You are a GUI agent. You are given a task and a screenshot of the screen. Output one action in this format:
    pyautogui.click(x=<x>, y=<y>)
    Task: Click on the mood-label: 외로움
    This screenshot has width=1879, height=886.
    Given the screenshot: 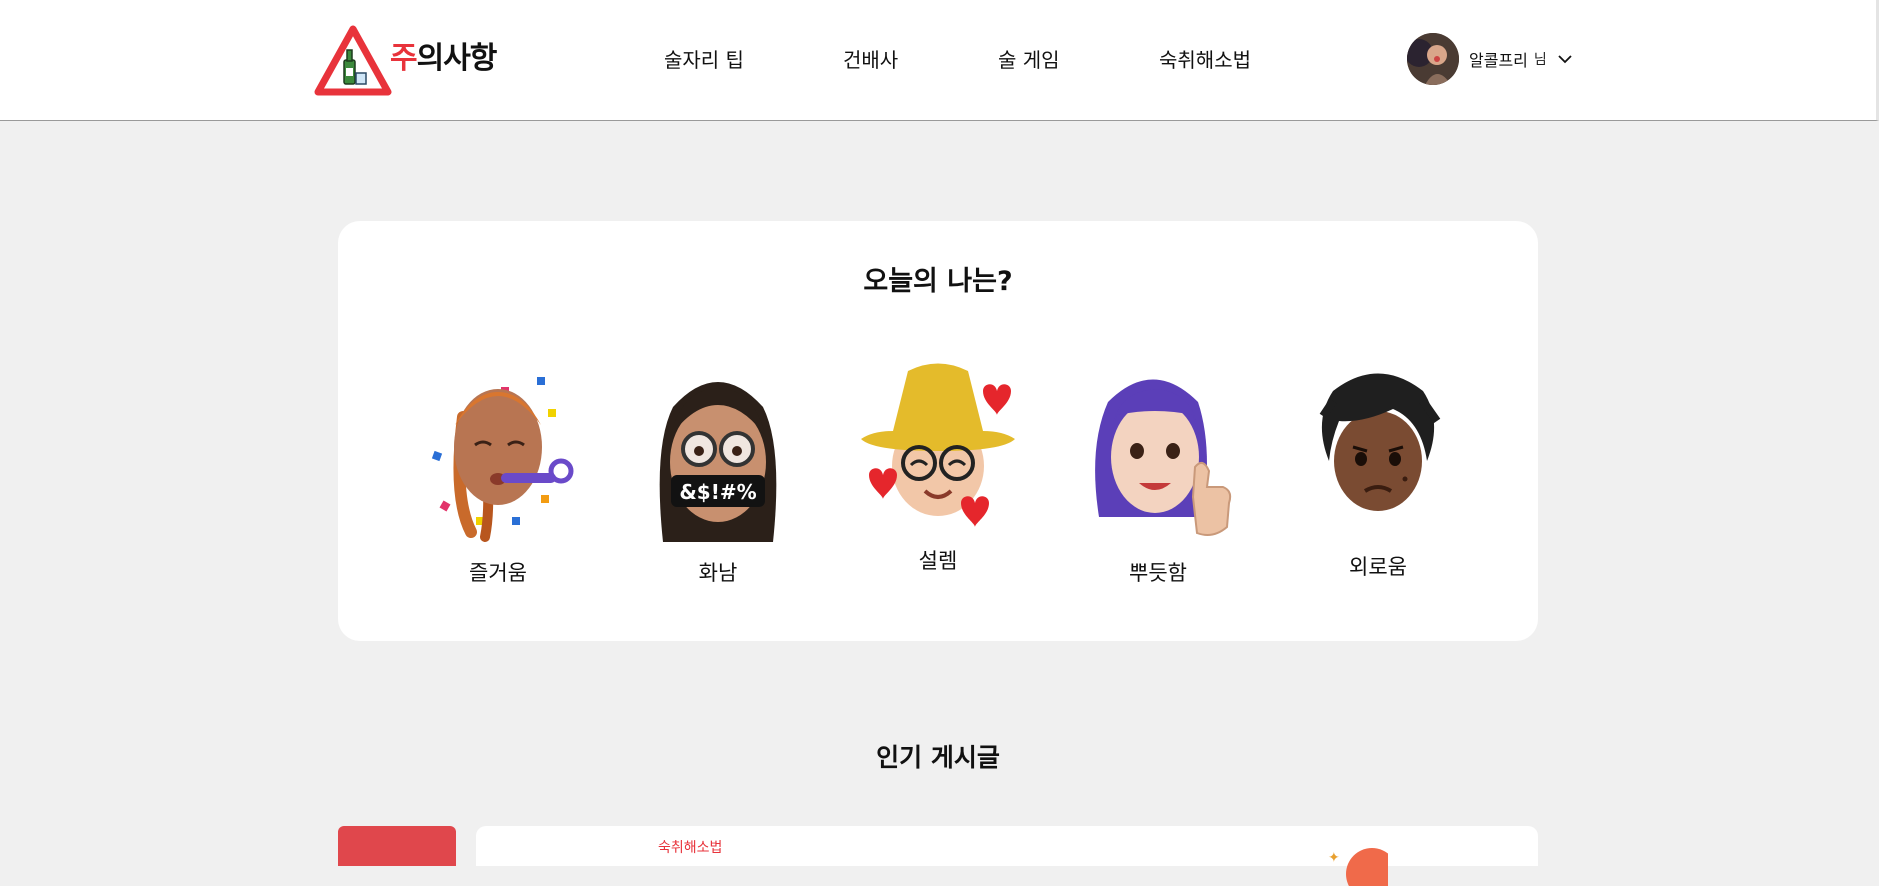 What is the action you would take?
    pyautogui.click(x=1378, y=567)
    